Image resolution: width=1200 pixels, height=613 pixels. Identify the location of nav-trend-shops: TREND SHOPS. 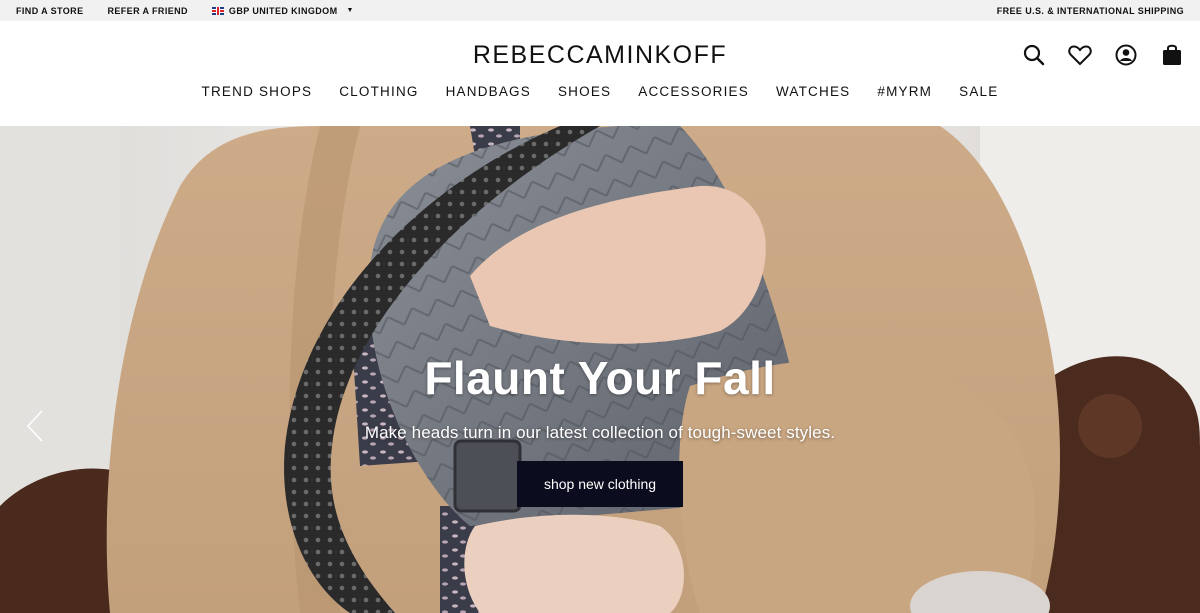
(257, 91).